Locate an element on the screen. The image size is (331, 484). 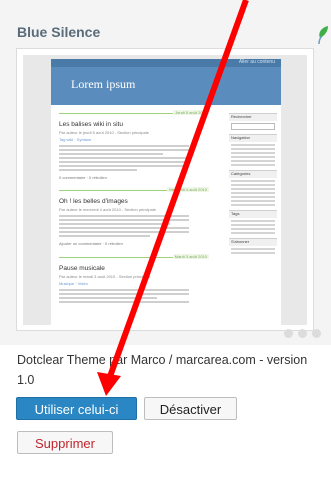
preview-post-tags: Musique · Vidéo is located at coordinates (73, 283).